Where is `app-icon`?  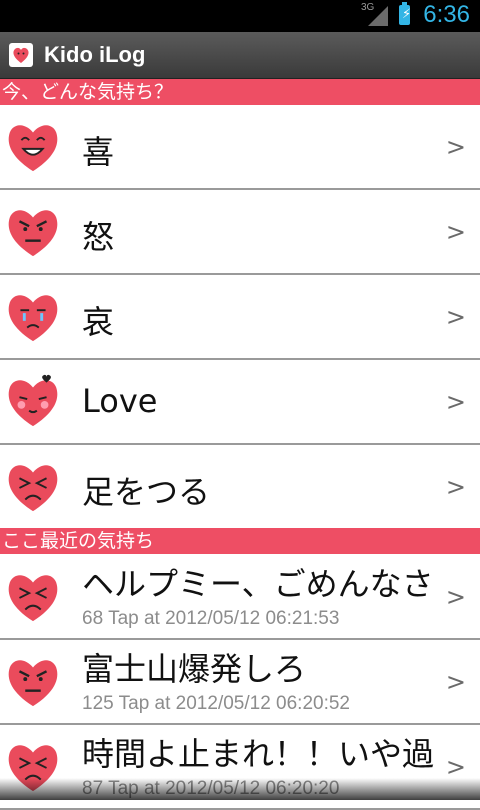 app-icon is located at coordinates (21, 55).